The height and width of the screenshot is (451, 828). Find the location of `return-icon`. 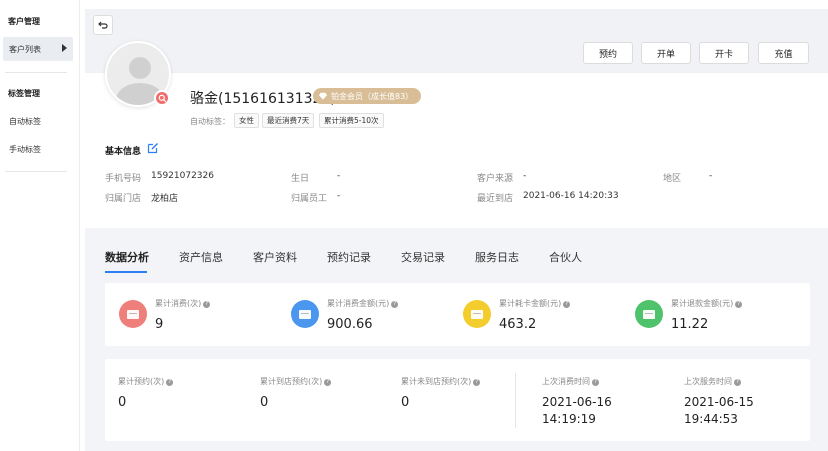

return-icon is located at coordinates (103, 25).